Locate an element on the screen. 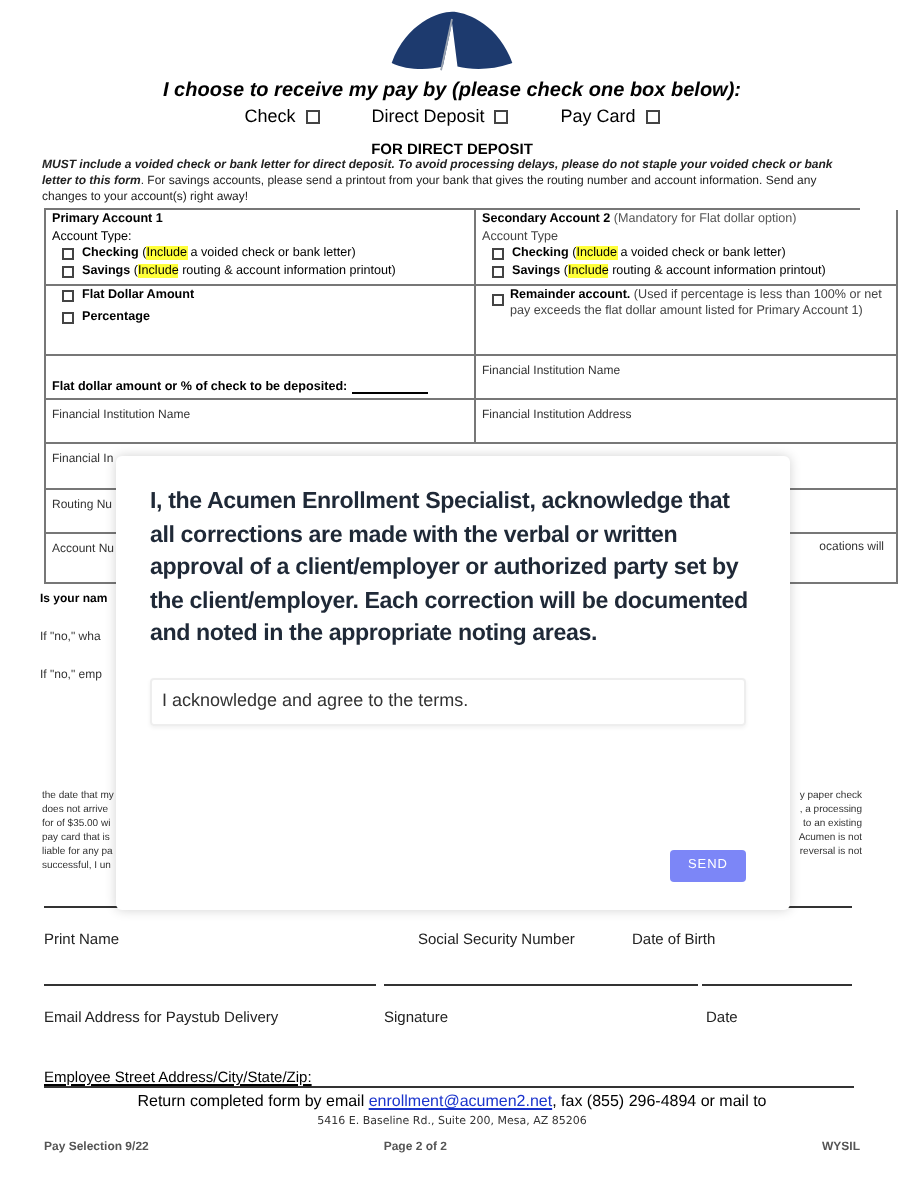  pay-option-label: Pay Card is located at coordinates (598, 117).